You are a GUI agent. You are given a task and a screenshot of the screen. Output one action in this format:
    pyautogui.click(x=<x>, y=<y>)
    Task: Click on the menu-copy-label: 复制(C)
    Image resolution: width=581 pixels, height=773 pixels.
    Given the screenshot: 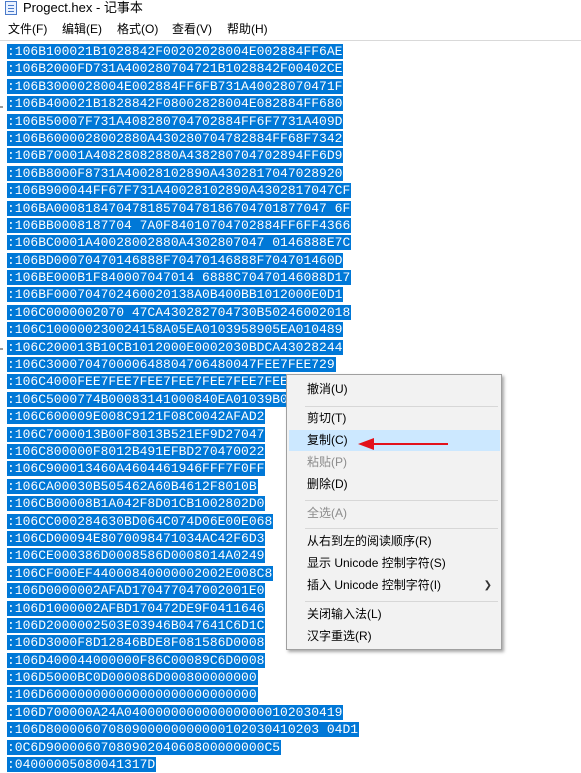 What is the action you would take?
    pyautogui.click(x=327, y=440)
    